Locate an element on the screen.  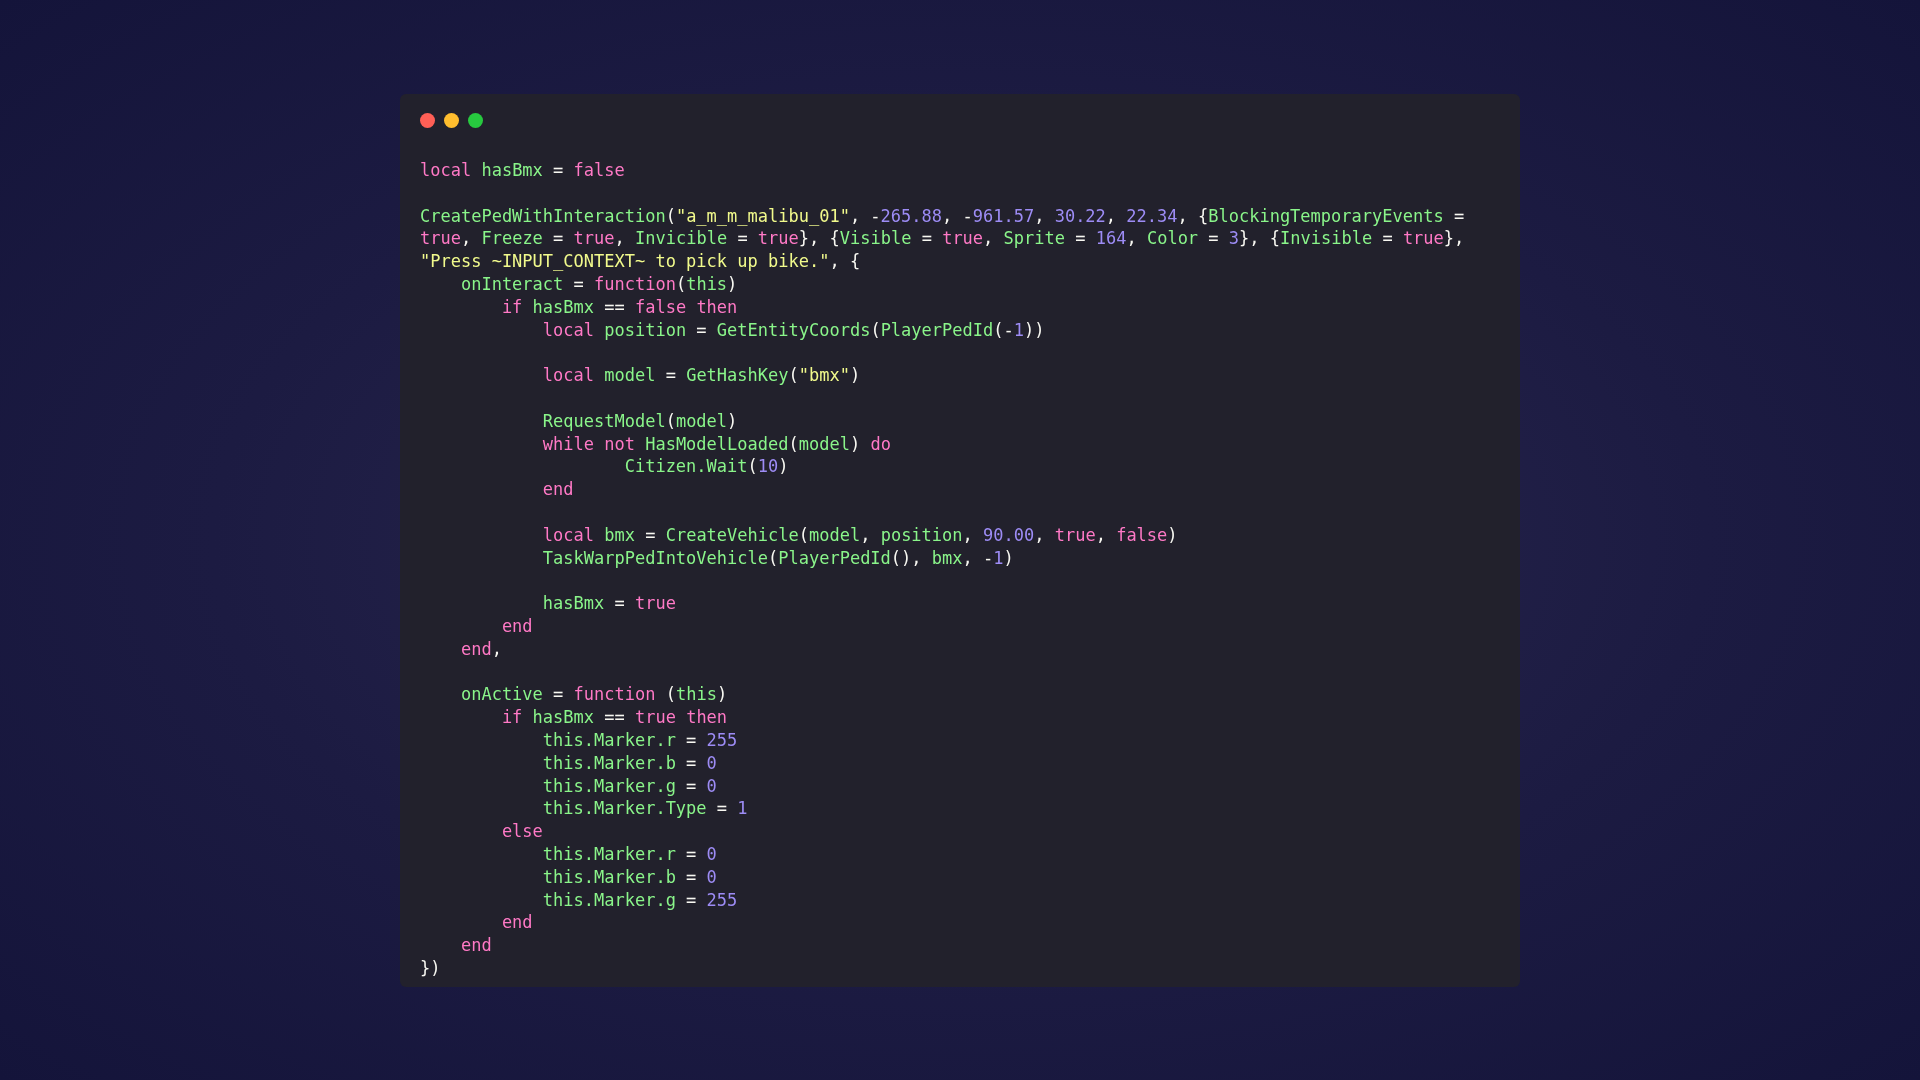
code-line: this.Marker.Type = 1 is located at coordinates (644, 809).